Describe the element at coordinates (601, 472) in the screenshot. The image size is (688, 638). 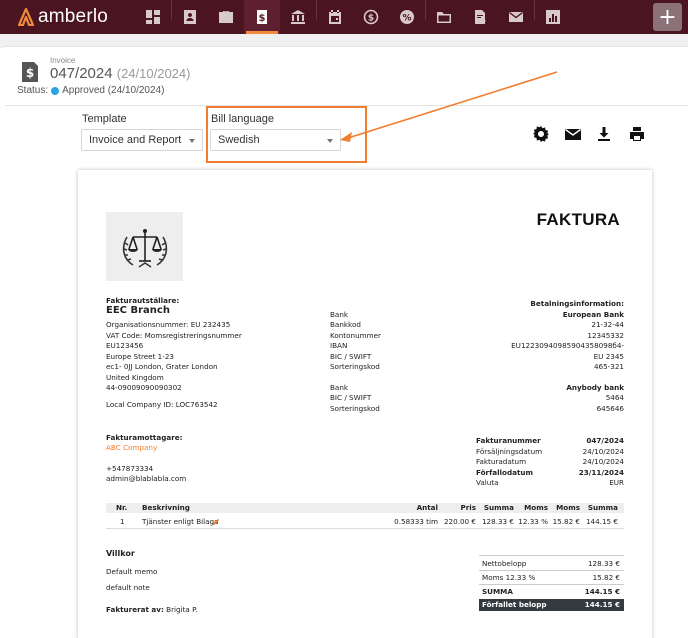
I see `info-value: 23/11/2024` at that location.